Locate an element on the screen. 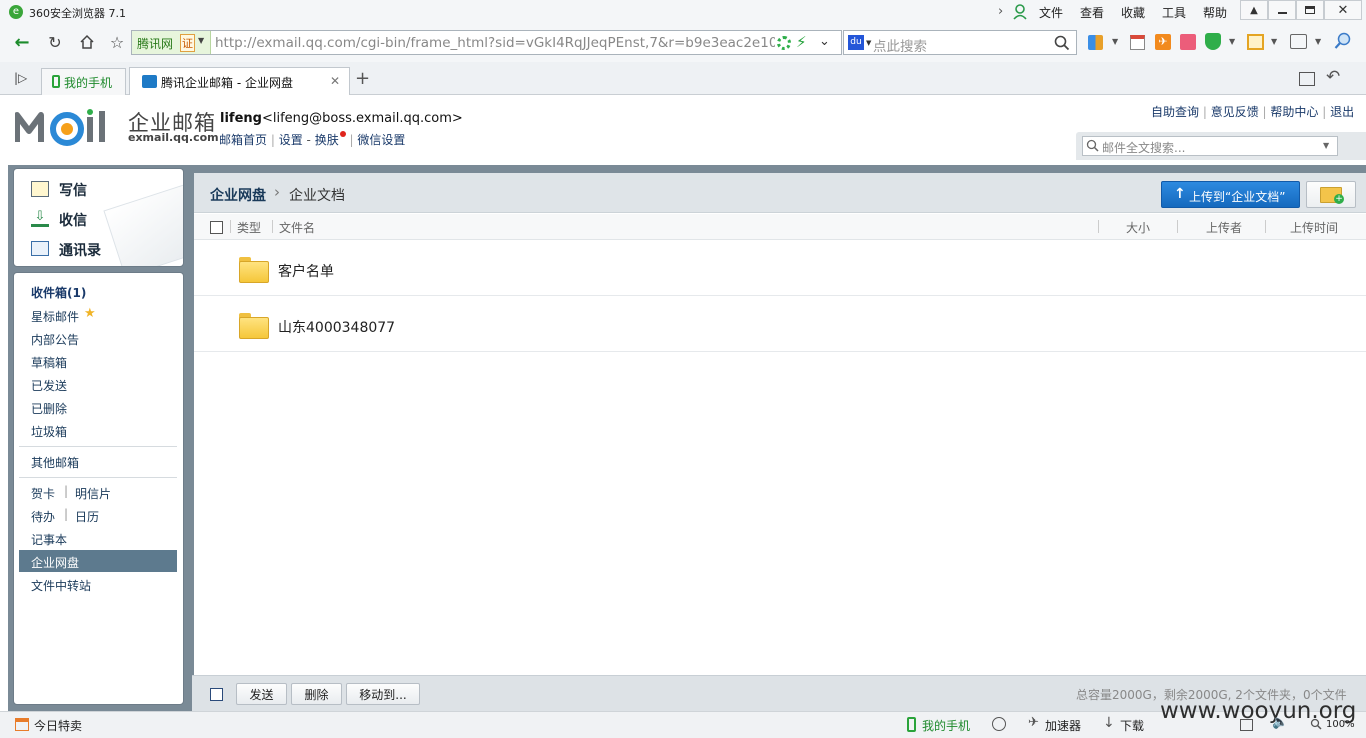 The height and width of the screenshot is (738, 1366). baidu-icon: du is located at coordinates (856, 42).